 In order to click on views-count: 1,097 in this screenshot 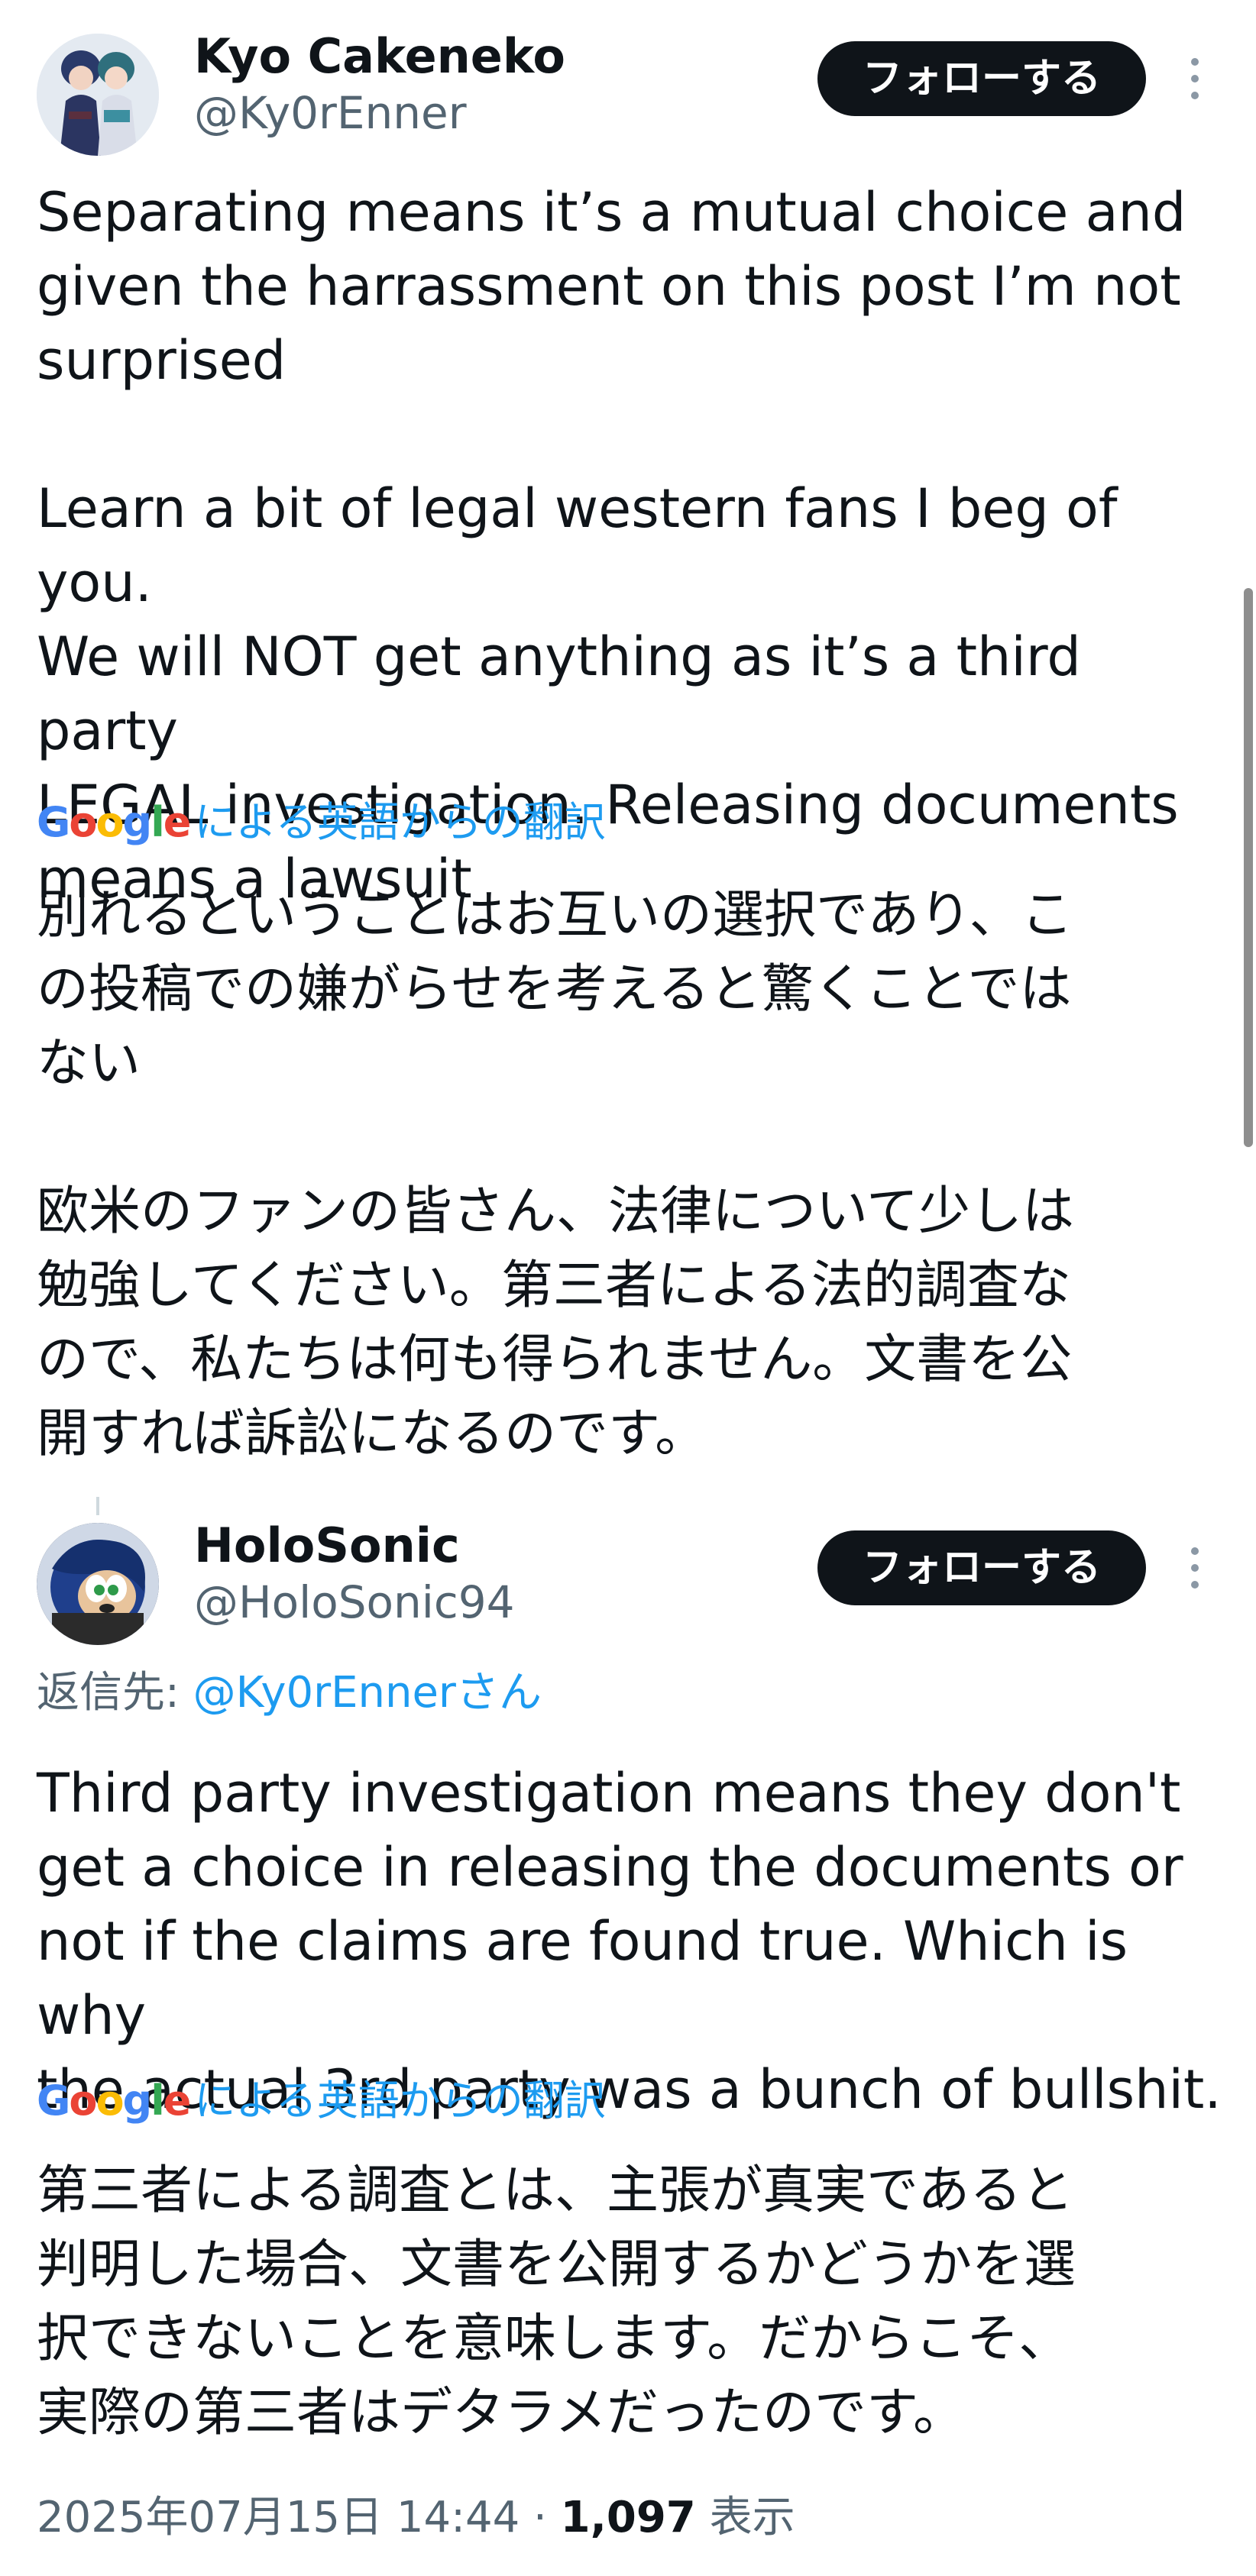, I will do `click(628, 2517)`.